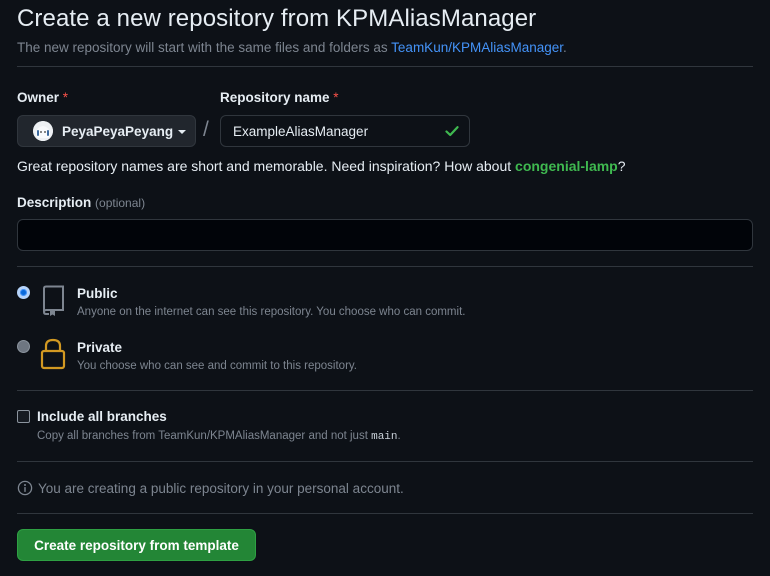  Describe the element at coordinates (565, 47) in the screenshot. I see `subtitle-end: .` at that location.